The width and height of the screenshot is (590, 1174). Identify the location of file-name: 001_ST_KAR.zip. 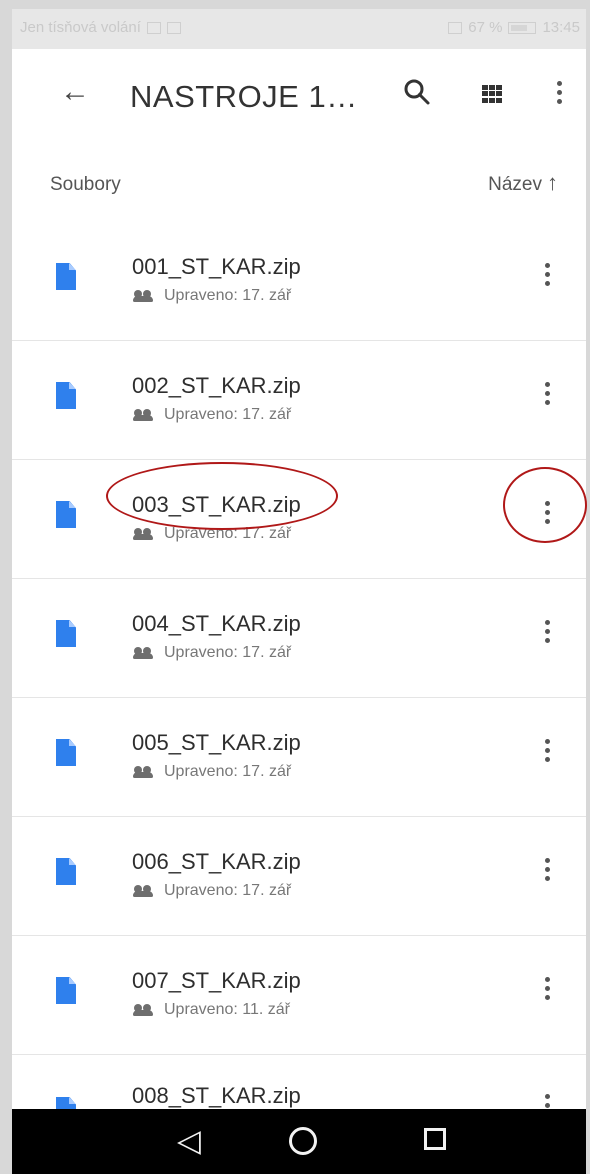
(216, 266).